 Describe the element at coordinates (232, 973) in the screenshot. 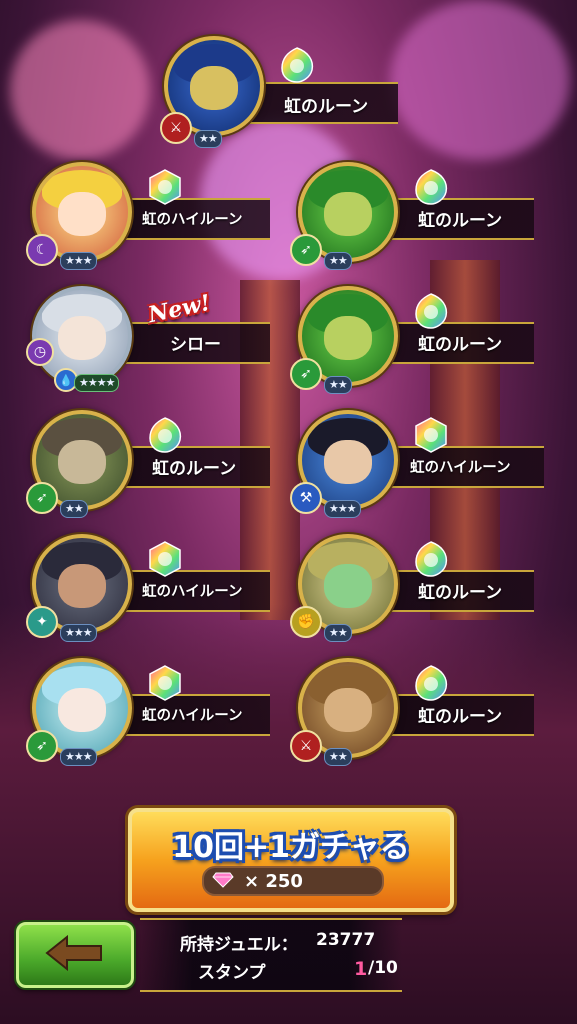

I see `stamp-label: スタンプ` at that location.